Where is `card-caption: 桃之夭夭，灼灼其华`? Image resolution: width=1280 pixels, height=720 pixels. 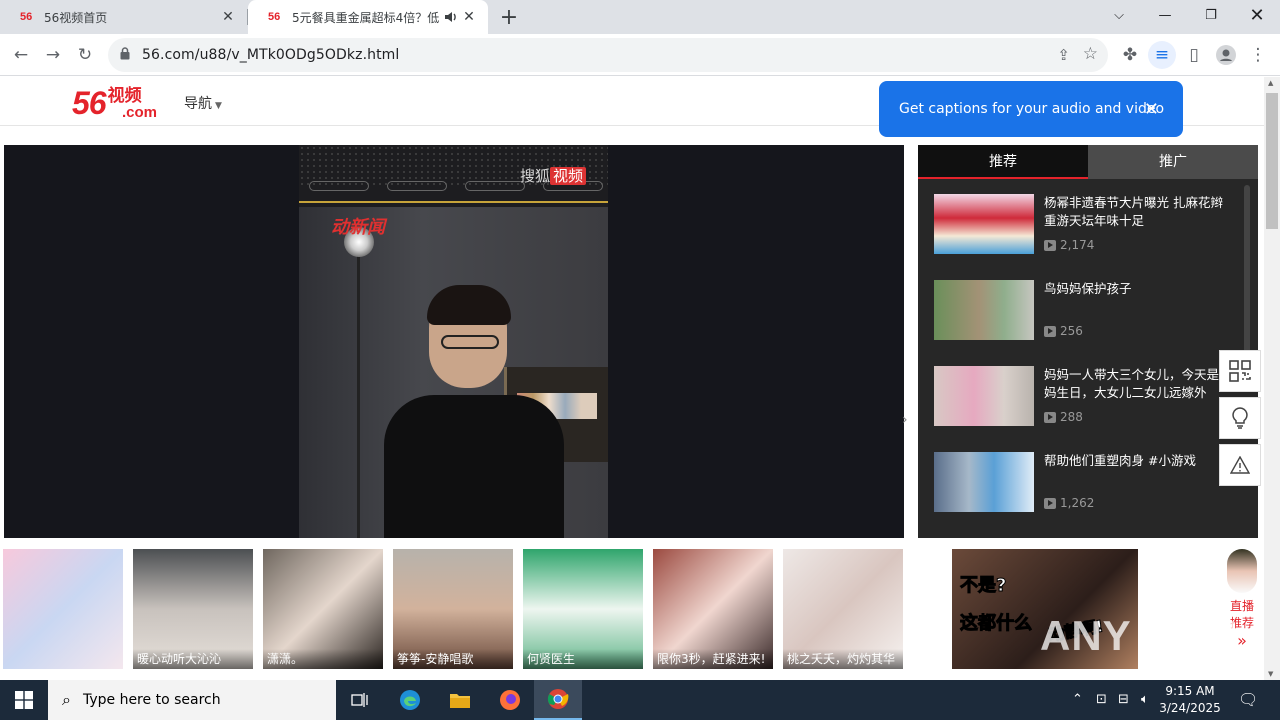
card-caption: 桃之夭夭，灼灼其华 is located at coordinates (843, 659).